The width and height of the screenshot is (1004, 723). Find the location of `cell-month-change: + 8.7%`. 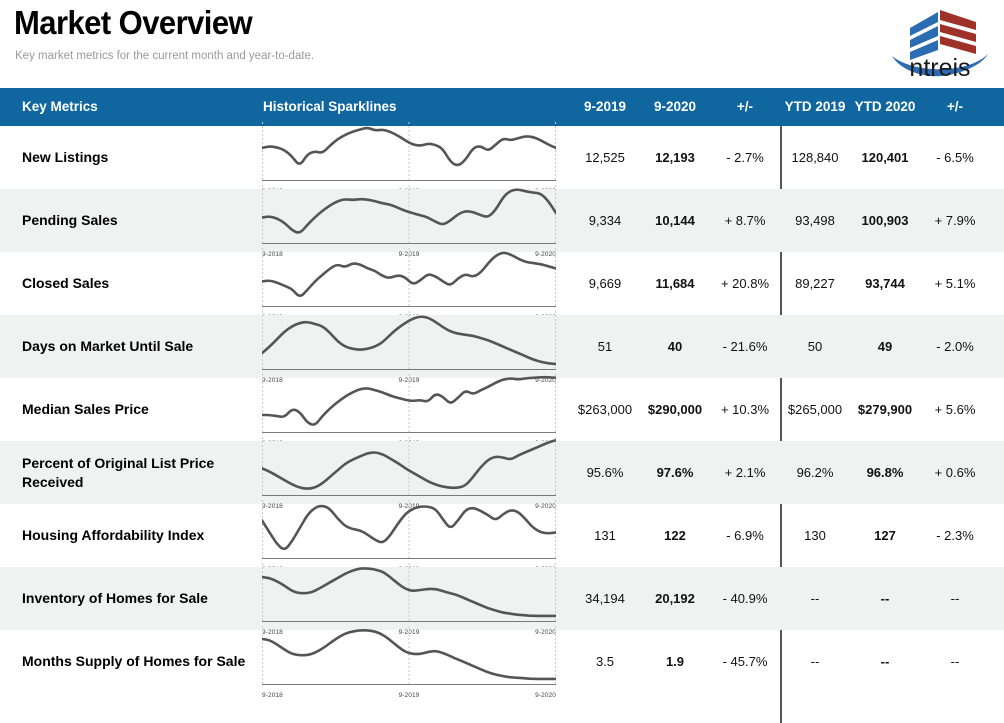

cell-month-change: + 8.7% is located at coordinates (745, 220).